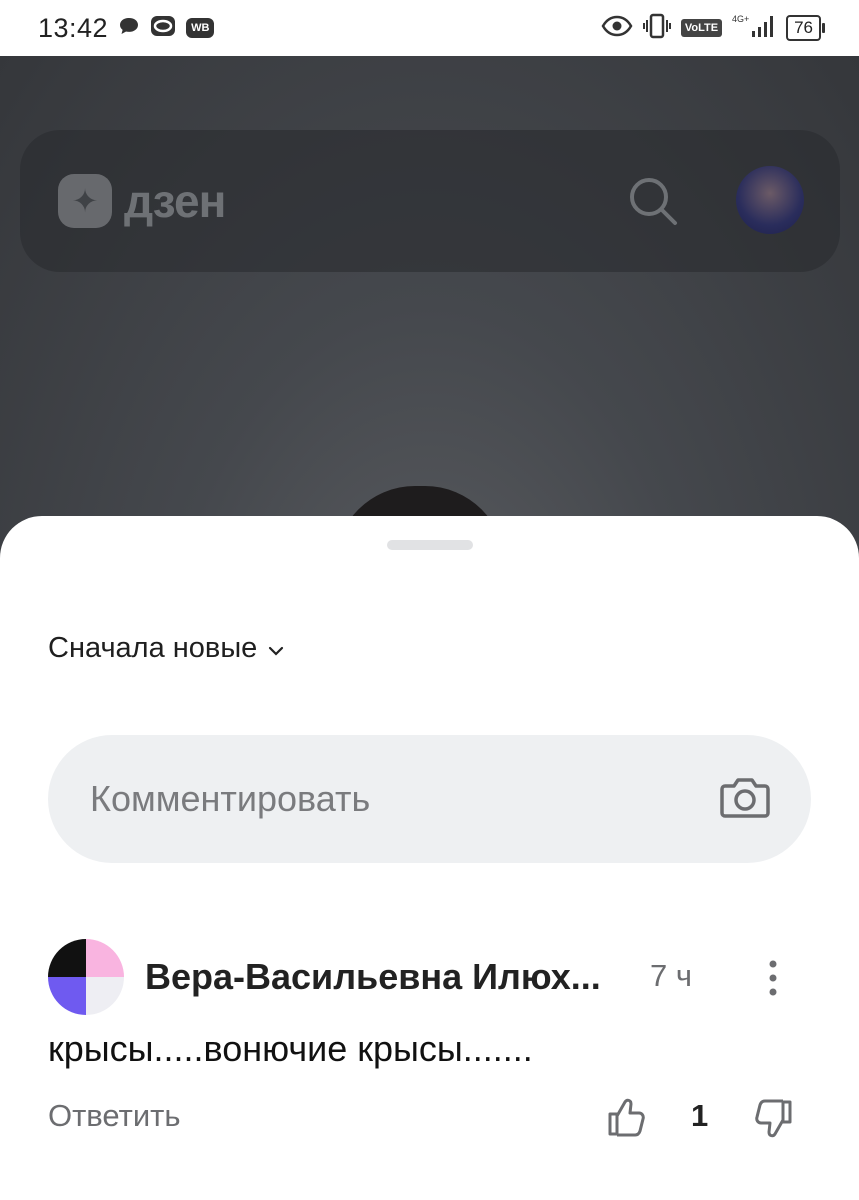 Image resolution: width=859 pixels, height=1200 pixels. I want to click on wb-icon: WB, so click(200, 28).